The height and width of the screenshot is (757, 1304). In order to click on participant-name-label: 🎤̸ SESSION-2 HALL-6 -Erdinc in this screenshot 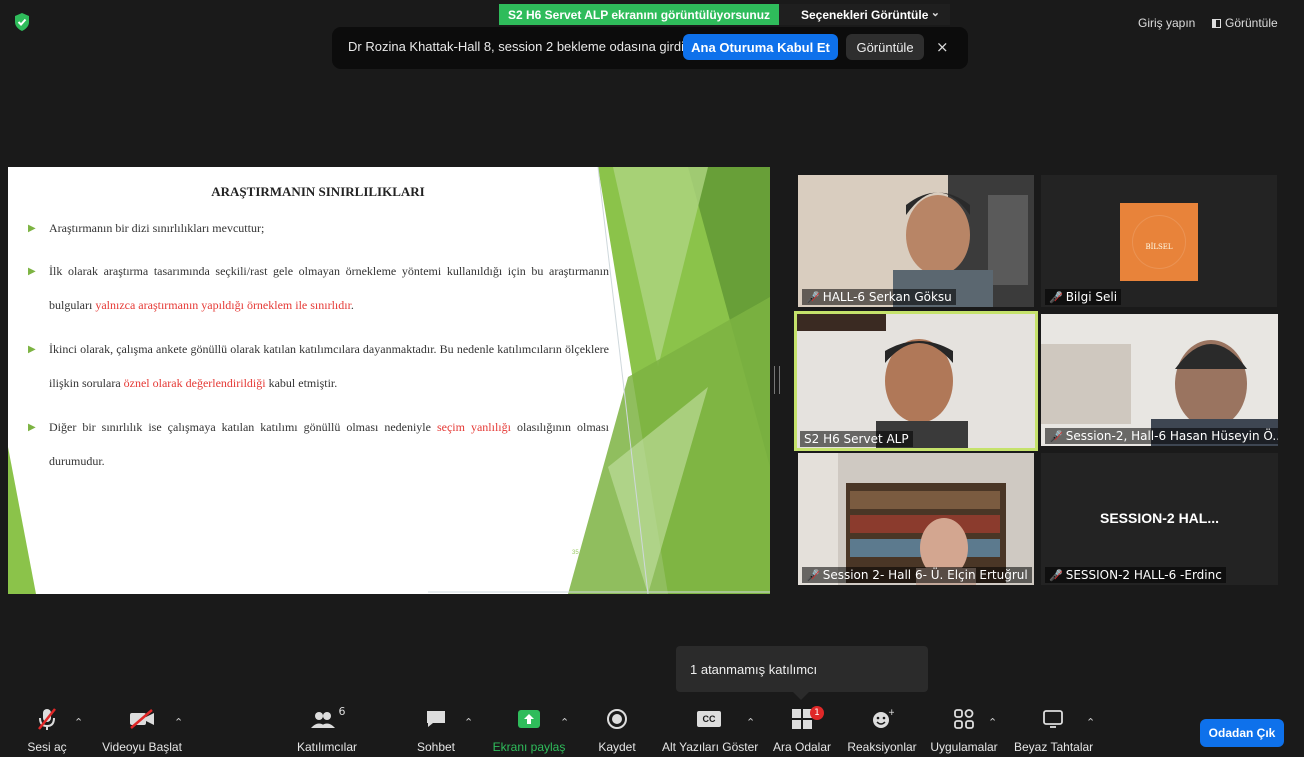, I will do `click(1135, 575)`.